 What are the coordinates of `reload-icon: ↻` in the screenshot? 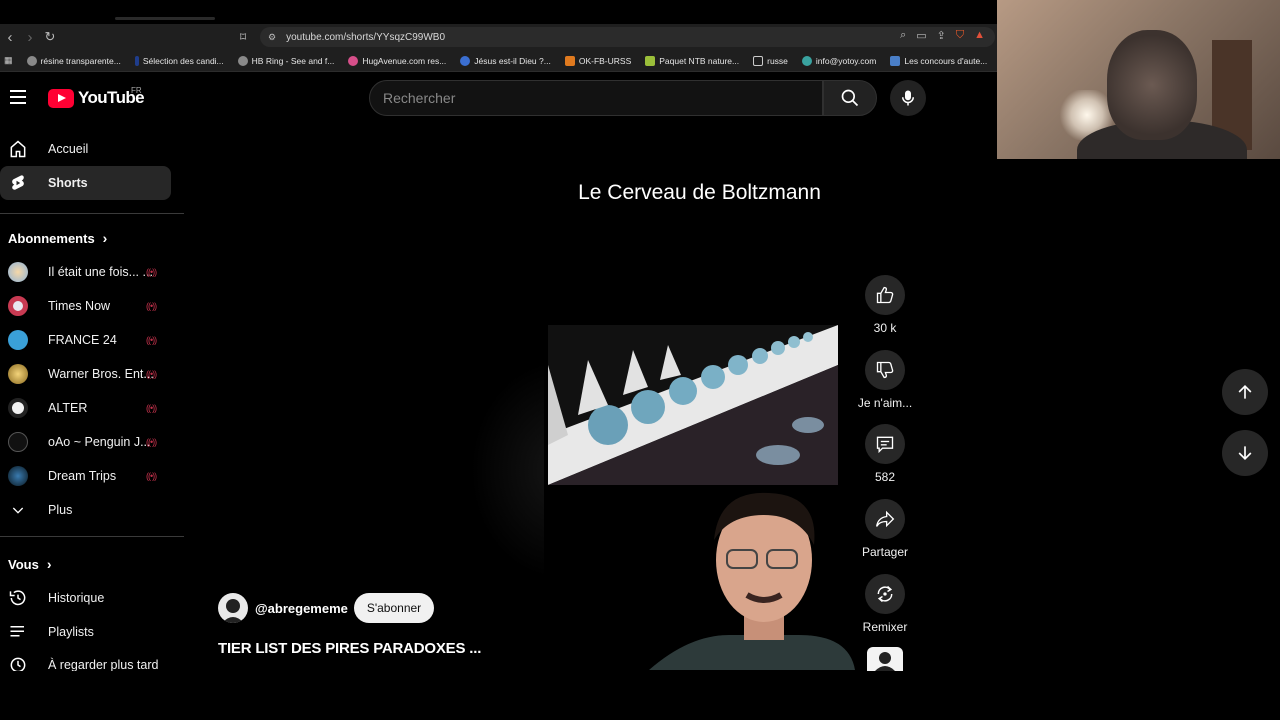 It's located at (50, 37).